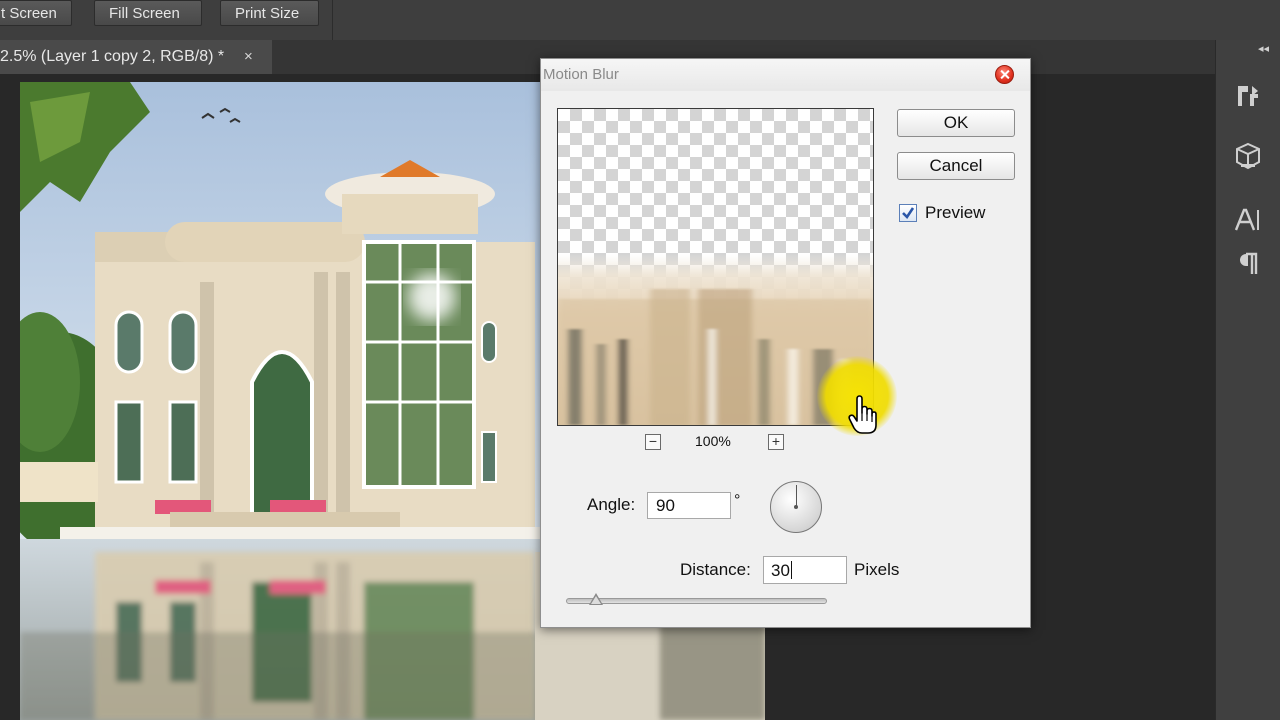 The height and width of the screenshot is (720, 1280). Describe the element at coordinates (269, 13) in the screenshot. I see `print-size-button: Print Size` at that location.